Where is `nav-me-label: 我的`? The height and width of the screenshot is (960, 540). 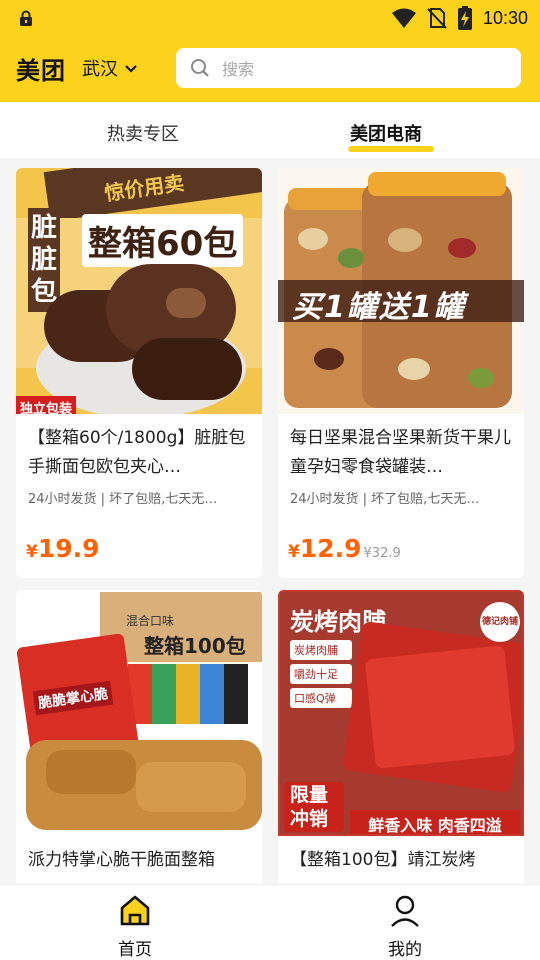 nav-me-label: 我的 is located at coordinates (405, 950).